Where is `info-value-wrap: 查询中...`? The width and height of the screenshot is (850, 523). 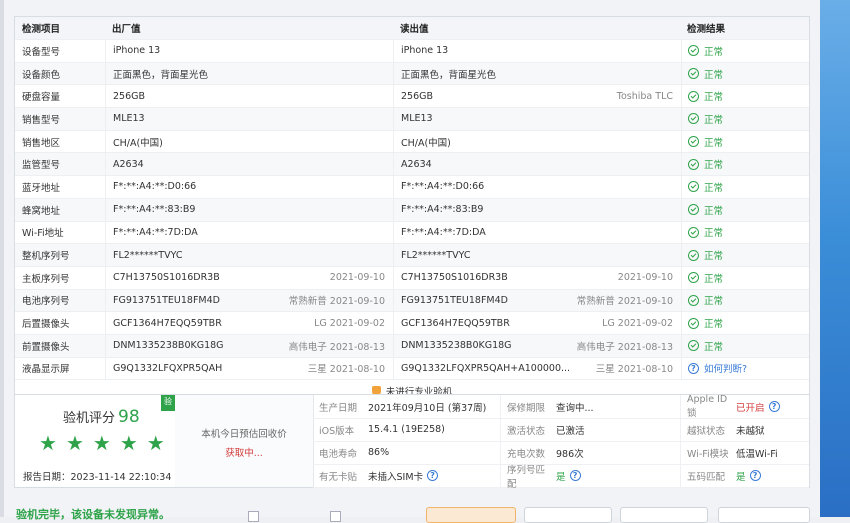
info-value-wrap: 查询中... is located at coordinates (575, 407).